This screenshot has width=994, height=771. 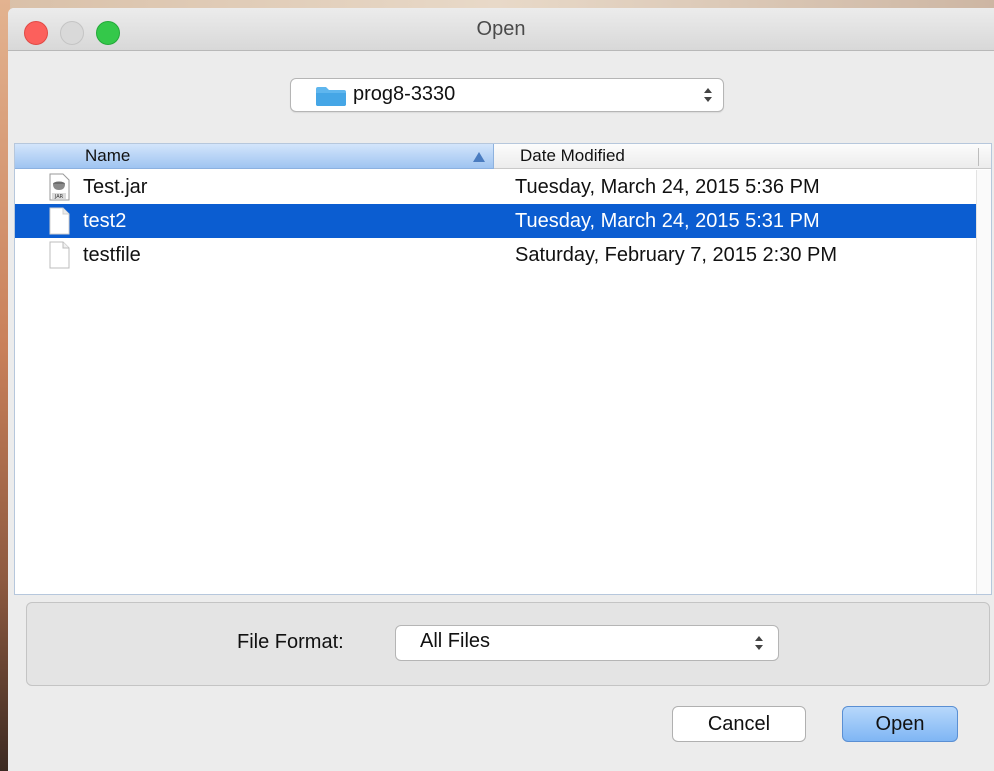 I want to click on file-list-header: Name Date Modified, so click(x=503, y=157).